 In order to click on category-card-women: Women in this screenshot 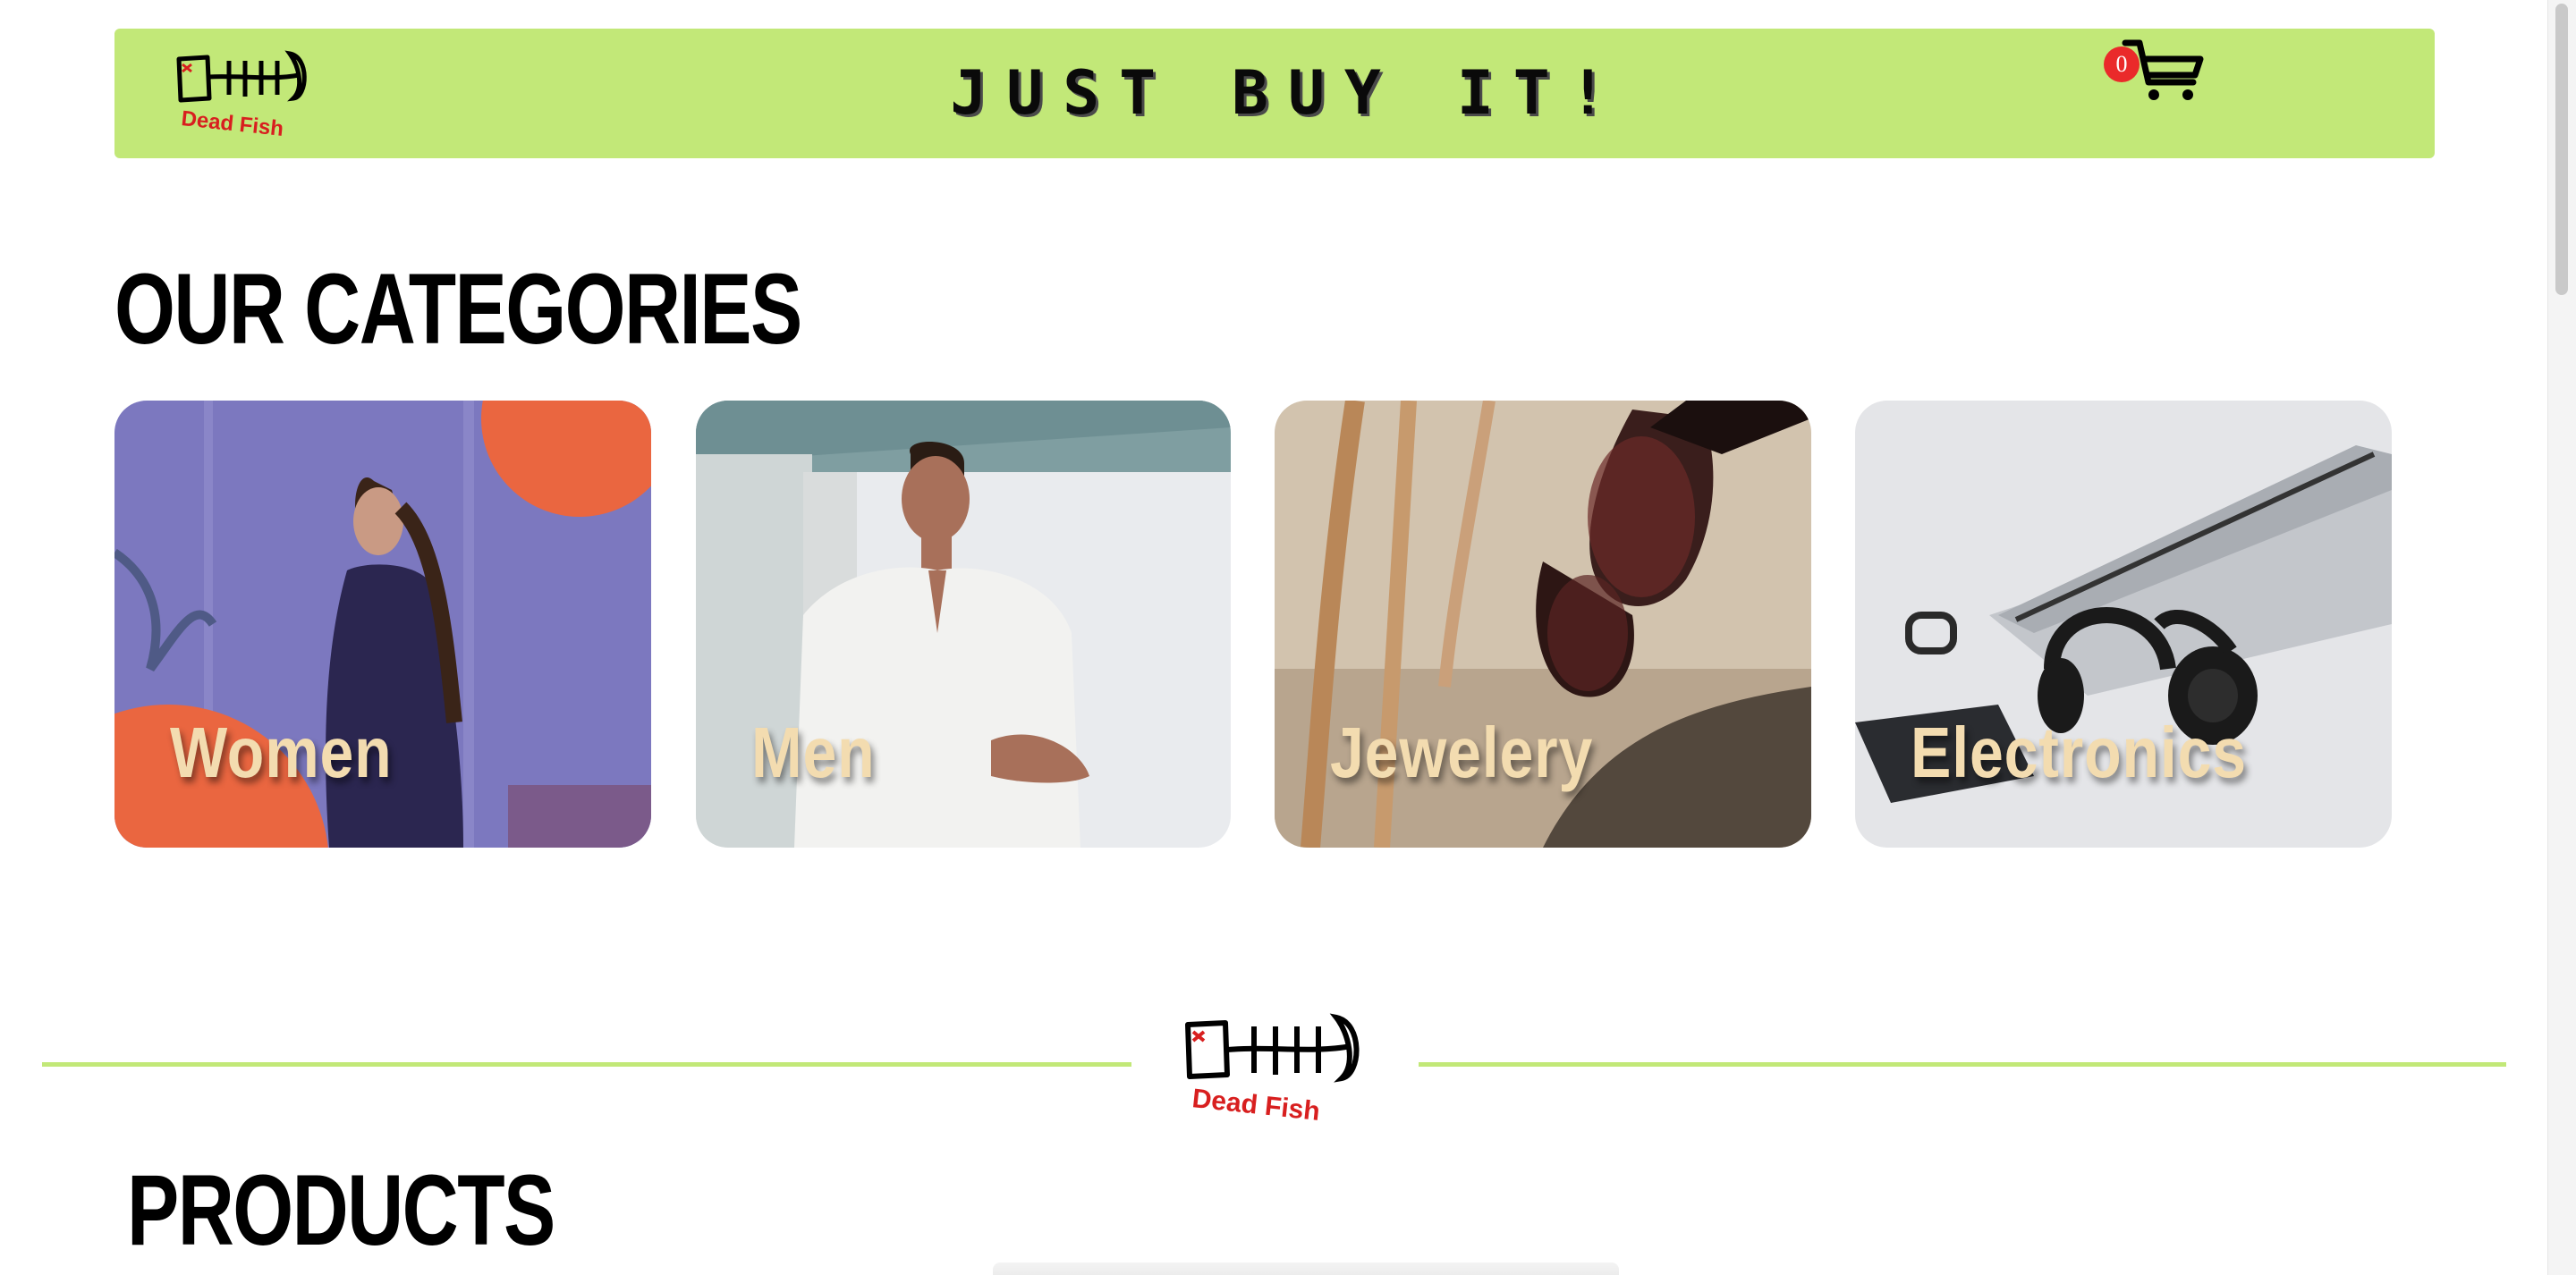, I will do `click(382, 624)`.